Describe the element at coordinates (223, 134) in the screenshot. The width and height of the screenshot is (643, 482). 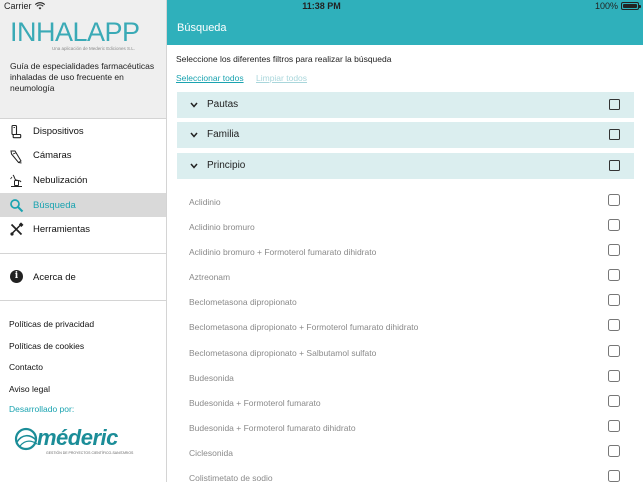
I see `section-label: Familia` at that location.